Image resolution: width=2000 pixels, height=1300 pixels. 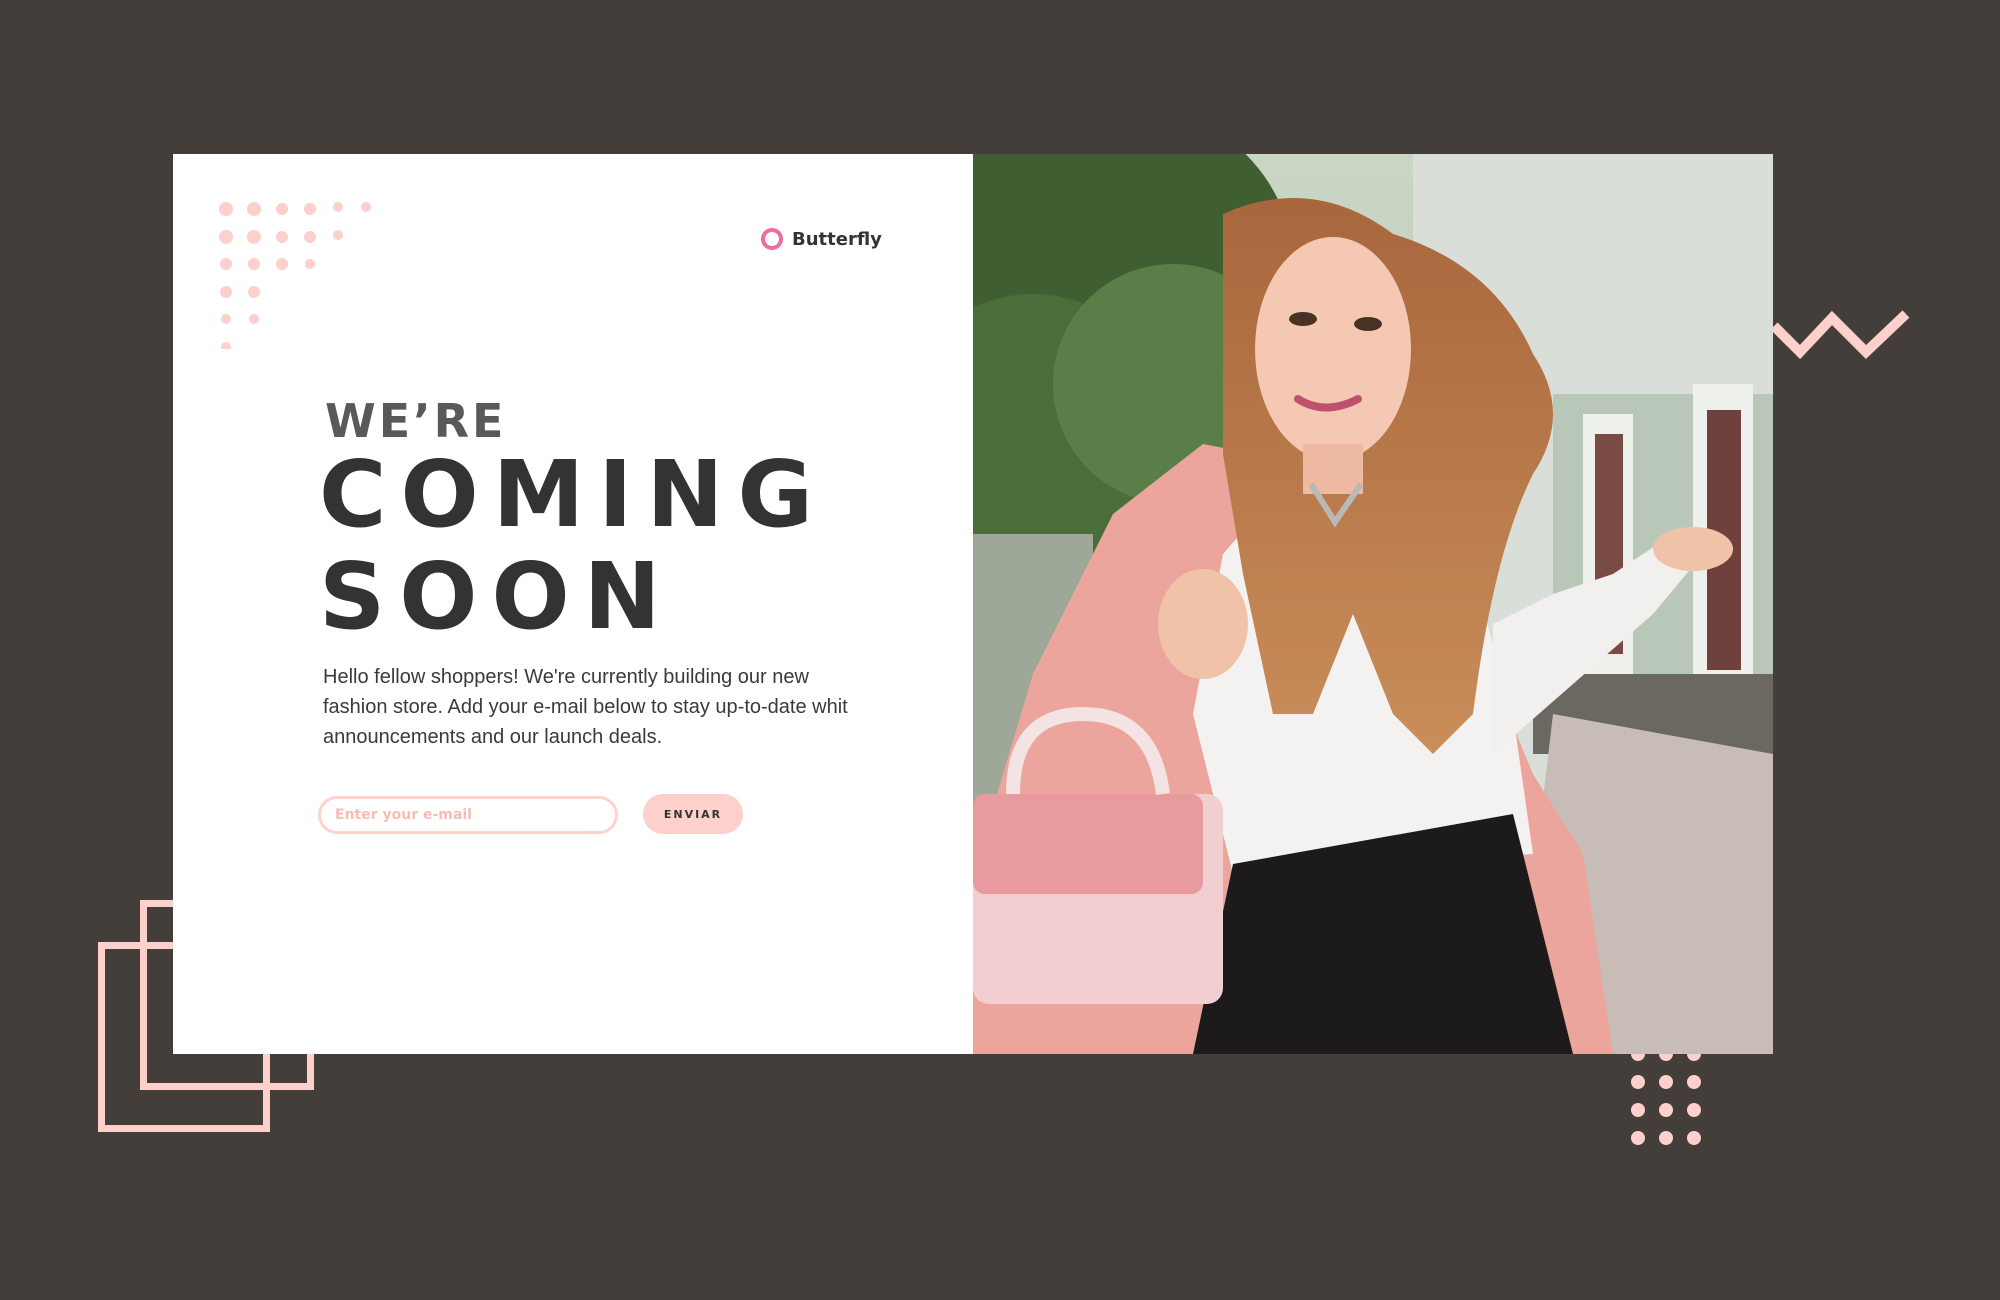 I want to click on brand-logo: Butterfly, so click(x=821, y=239).